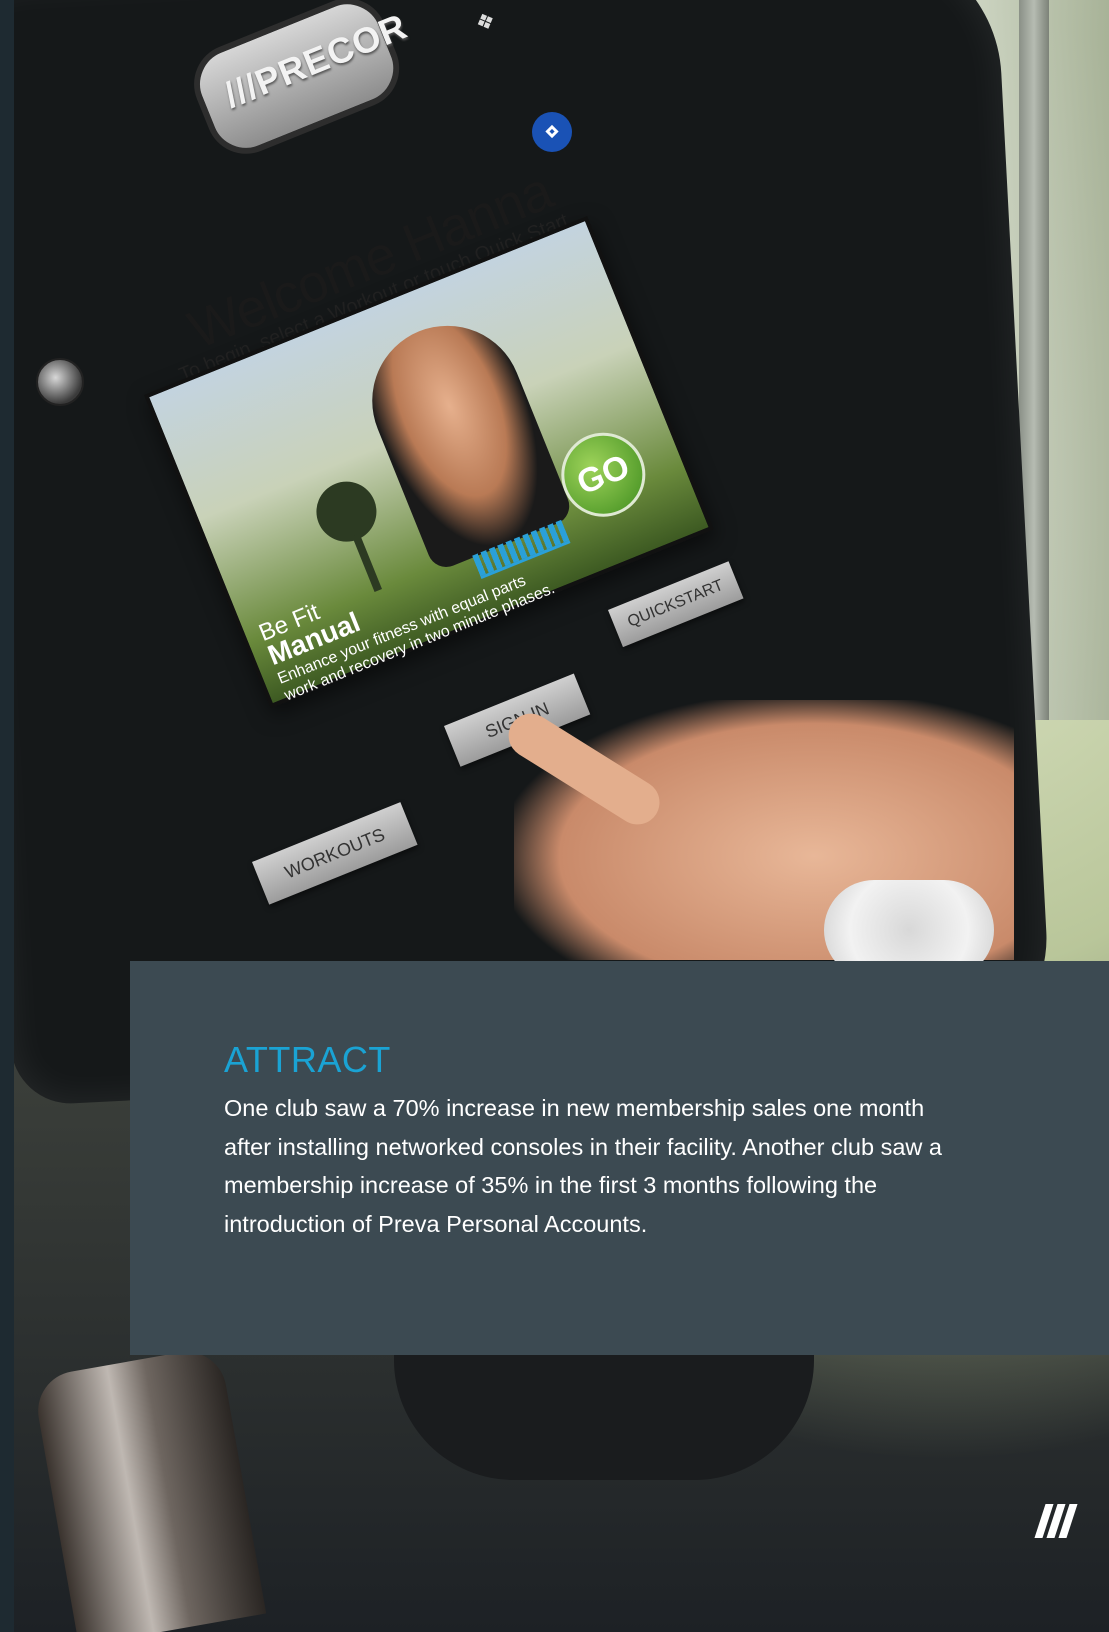  Describe the element at coordinates (149, 1488) in the screenshot. I see `water-bottle` at that location.